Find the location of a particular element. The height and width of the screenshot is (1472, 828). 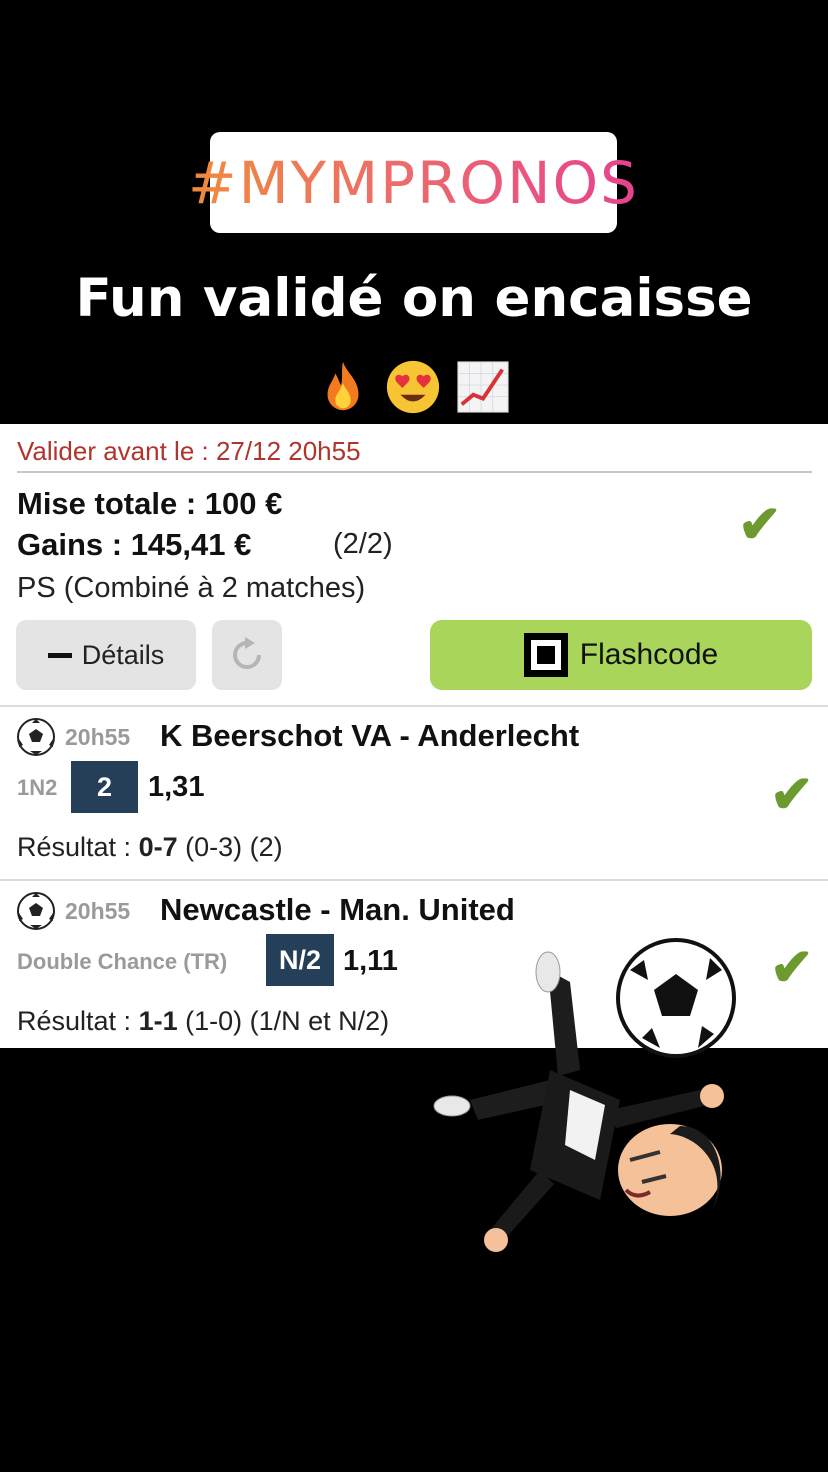

flashcode-label: Flashcode is located at coordinates (649, 654).